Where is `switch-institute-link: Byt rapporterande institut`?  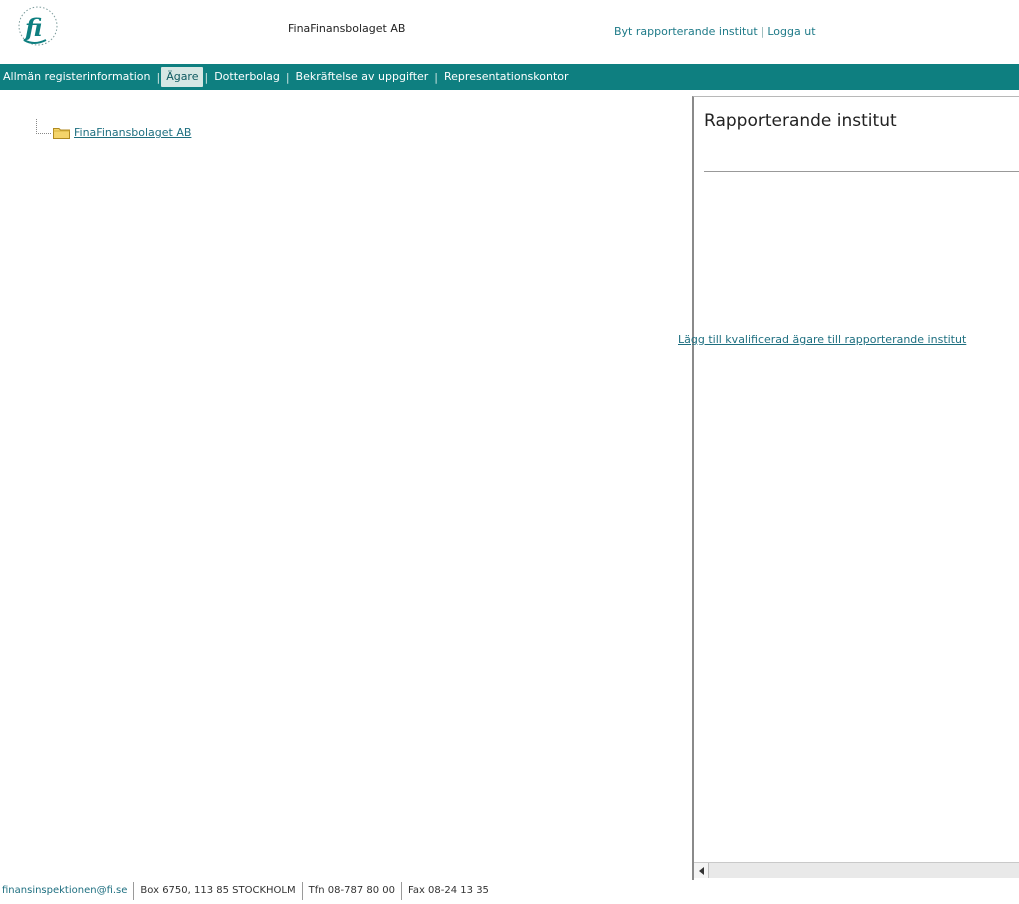 switch-institute-link: Byt rapporterande institut is located at coordinates (686, 31).